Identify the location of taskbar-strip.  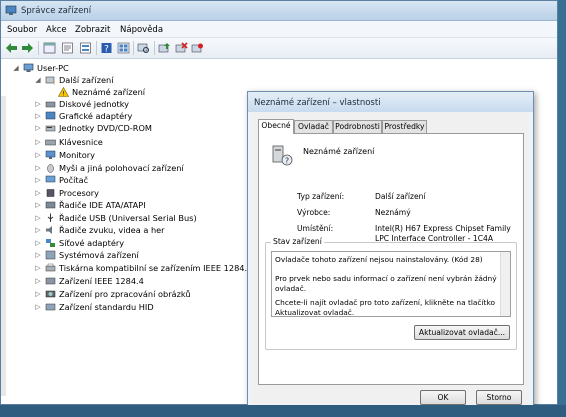
(283, 411).